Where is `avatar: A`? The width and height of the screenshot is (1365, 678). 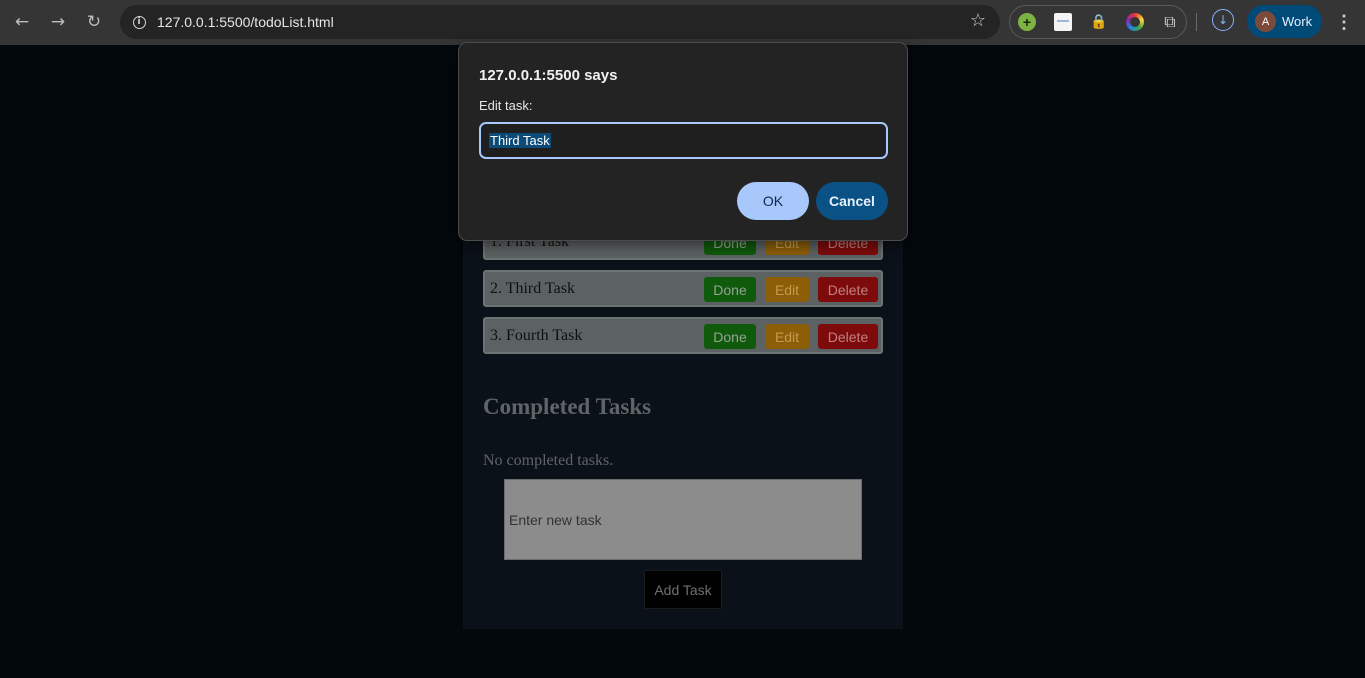 avatar: A is located at coordinates (1265, 21).